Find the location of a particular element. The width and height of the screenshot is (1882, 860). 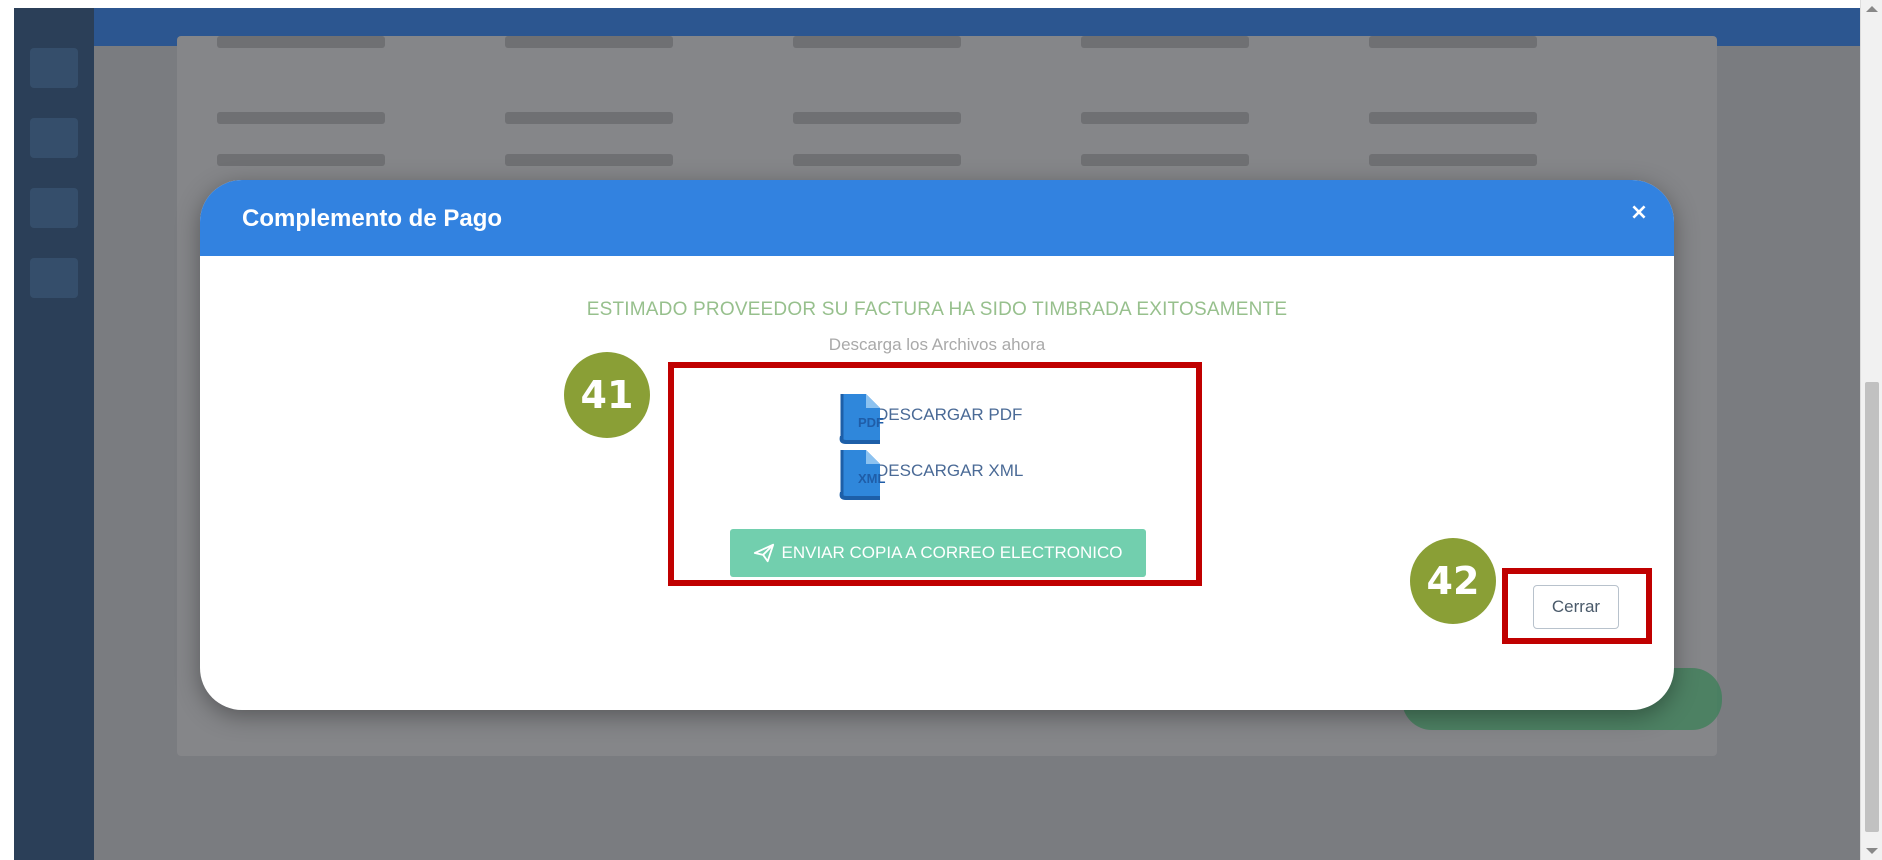

vertical-scrollbar is located at coordinates (1871, 430).